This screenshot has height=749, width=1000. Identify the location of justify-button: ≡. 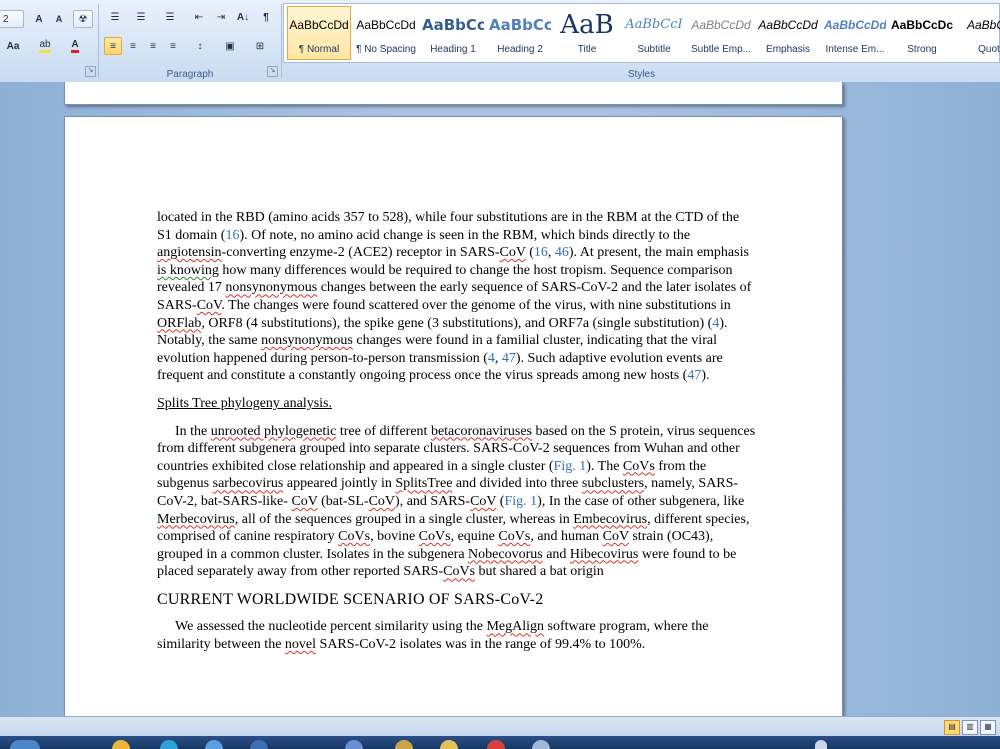
(173, 46).